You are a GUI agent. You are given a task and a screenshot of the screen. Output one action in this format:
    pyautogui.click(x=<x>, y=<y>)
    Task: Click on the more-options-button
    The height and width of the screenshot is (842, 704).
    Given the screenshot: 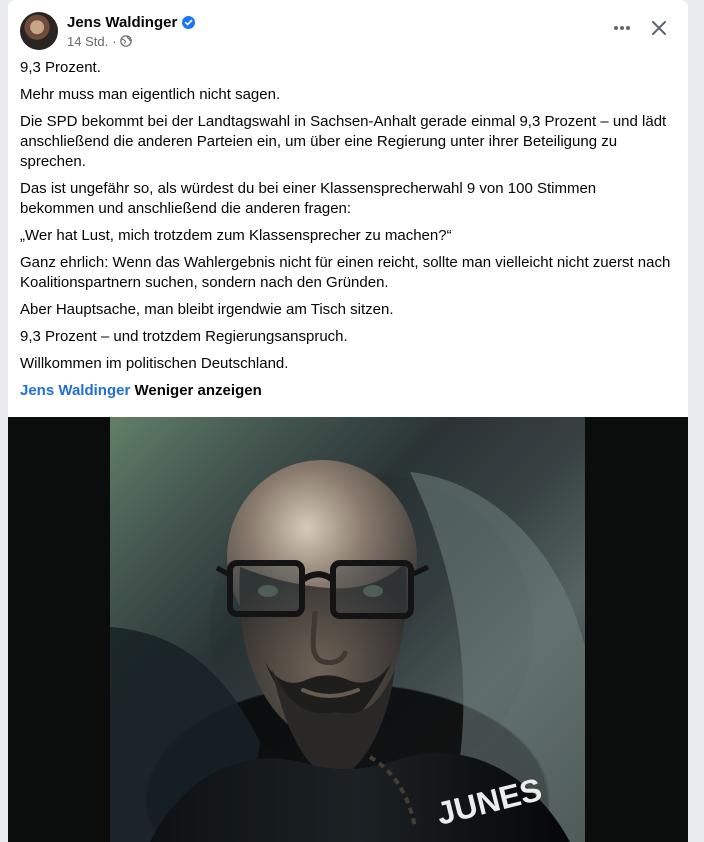 What is the action you would take?
    pyautogui.click(x=622, y=28)
    